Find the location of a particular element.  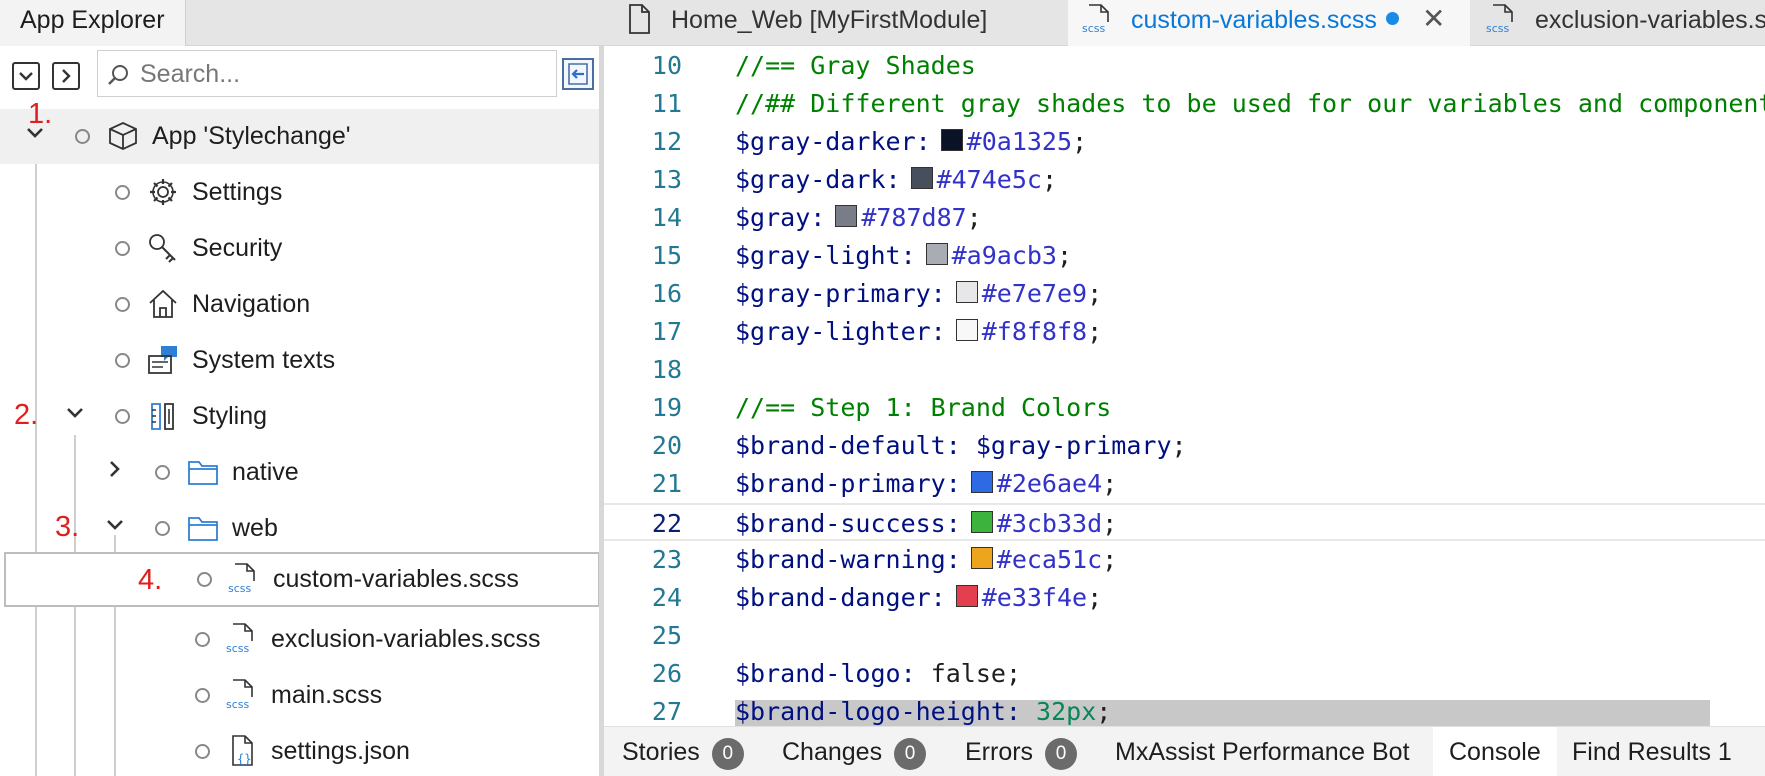

line-number: 18 is located at coordinates (666, 369).